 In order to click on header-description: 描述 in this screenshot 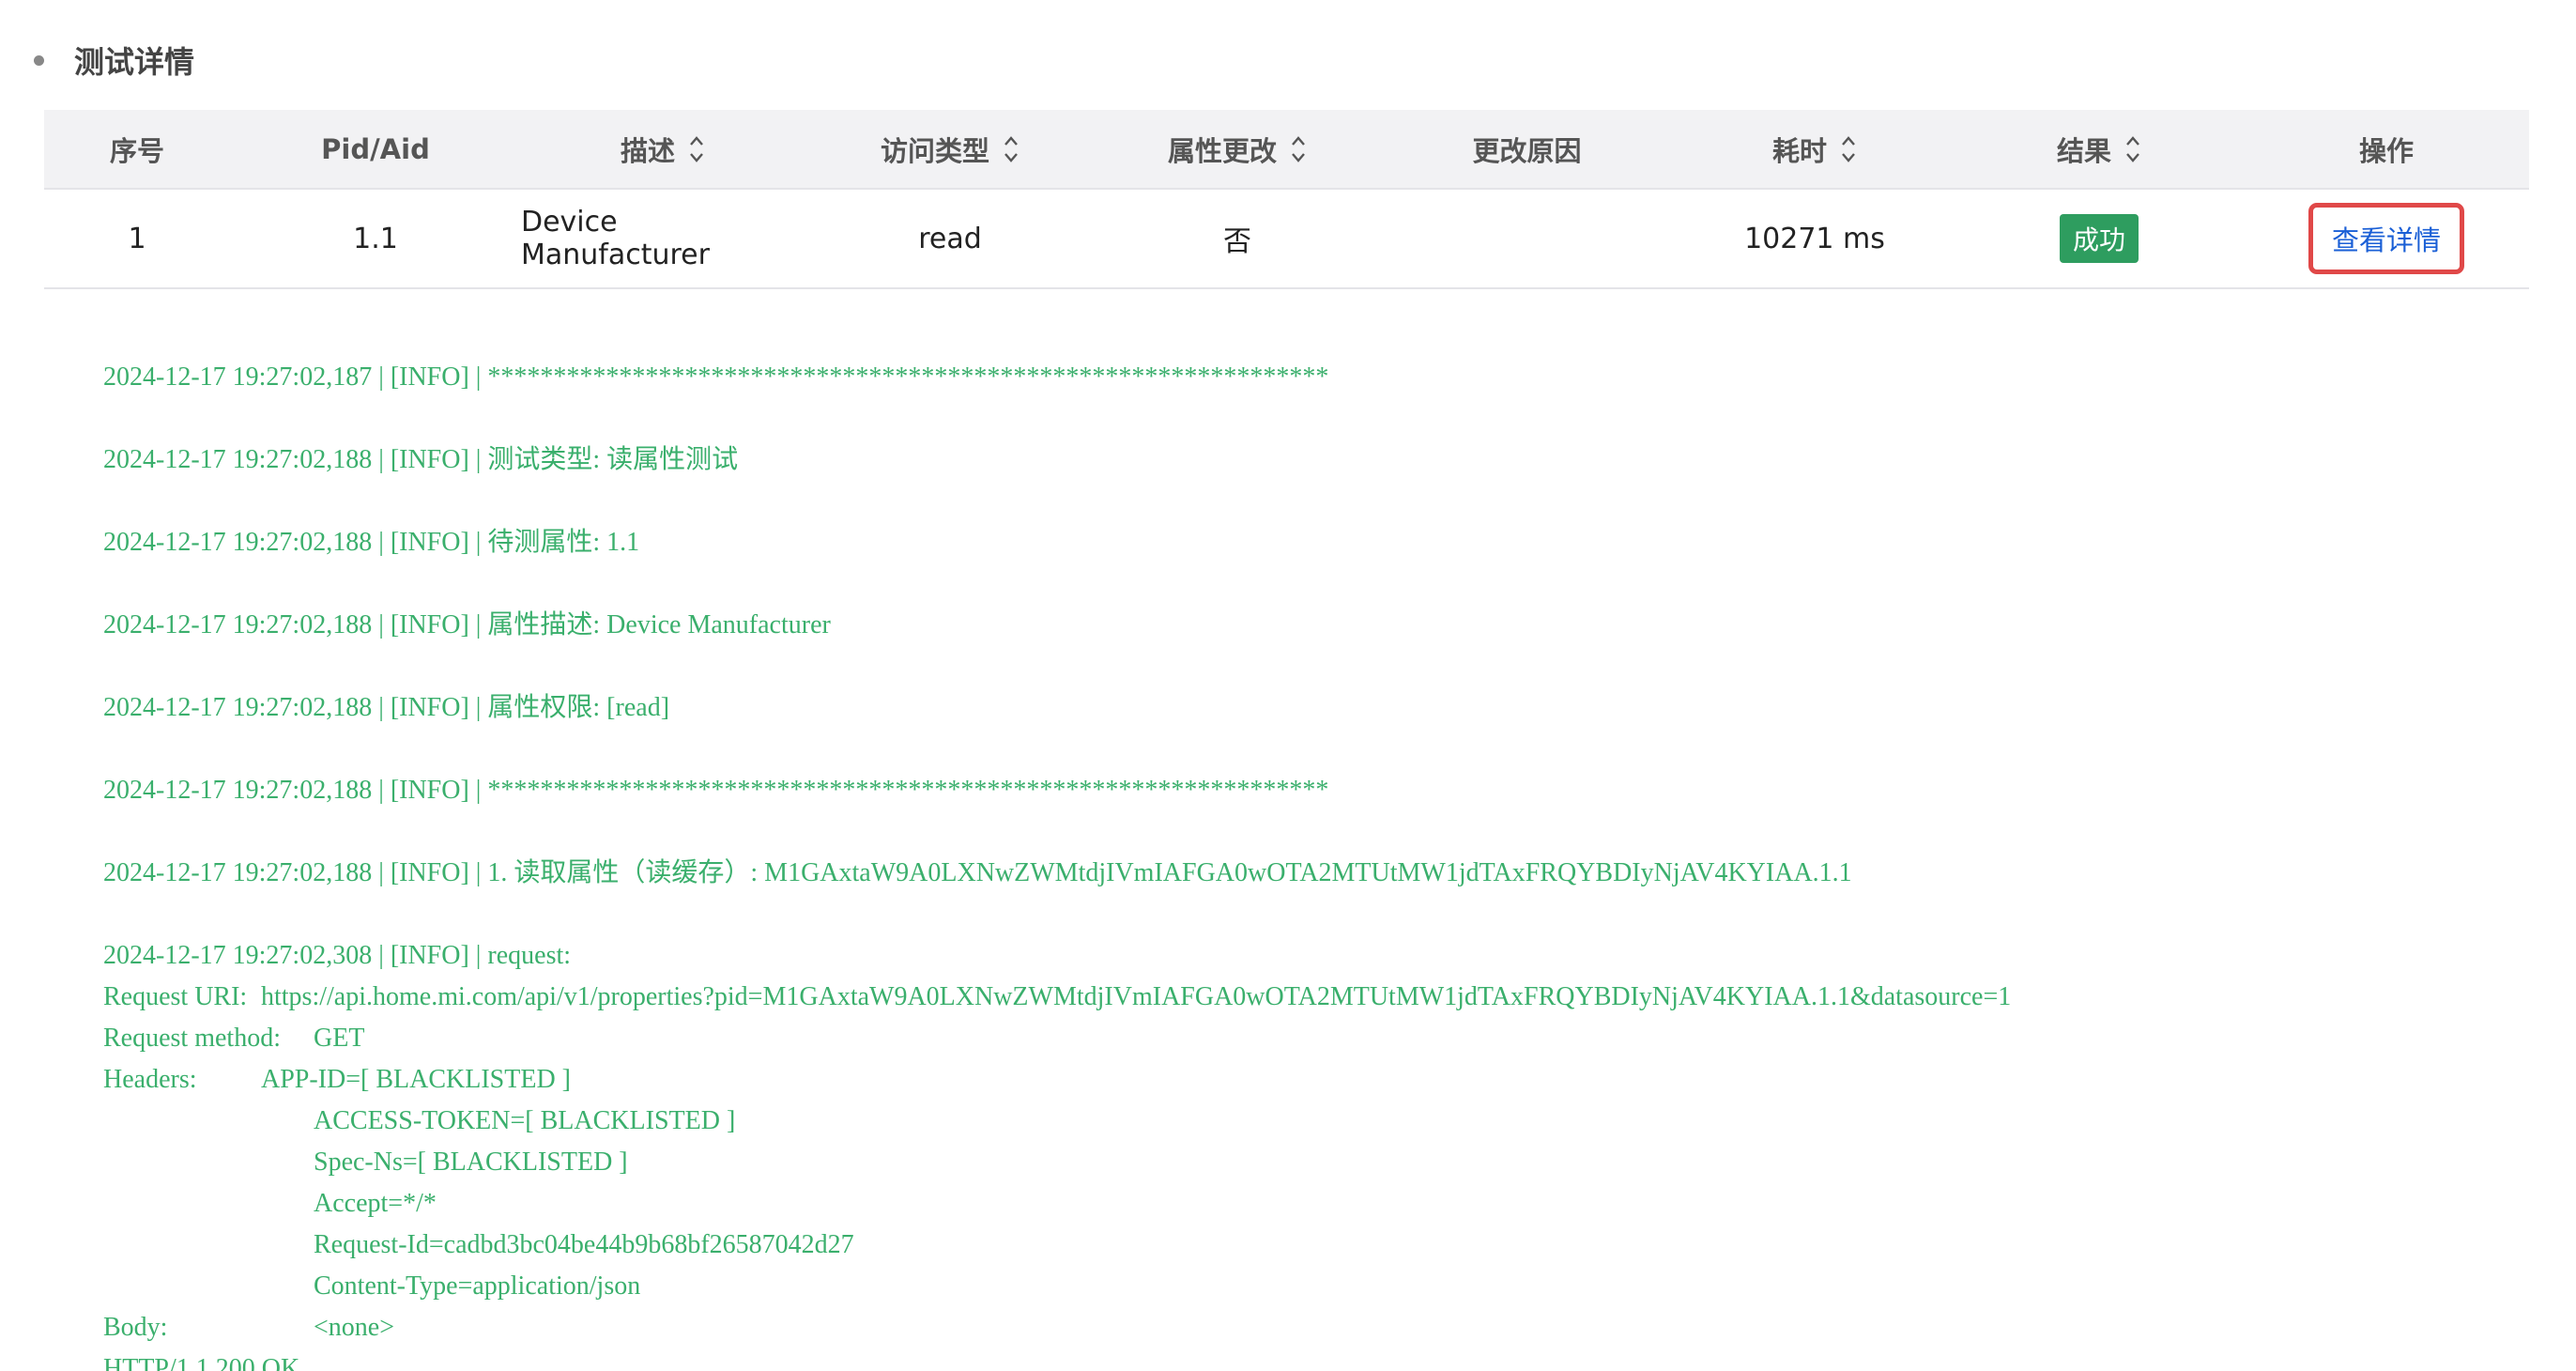, I will do `click(663, 150)`.